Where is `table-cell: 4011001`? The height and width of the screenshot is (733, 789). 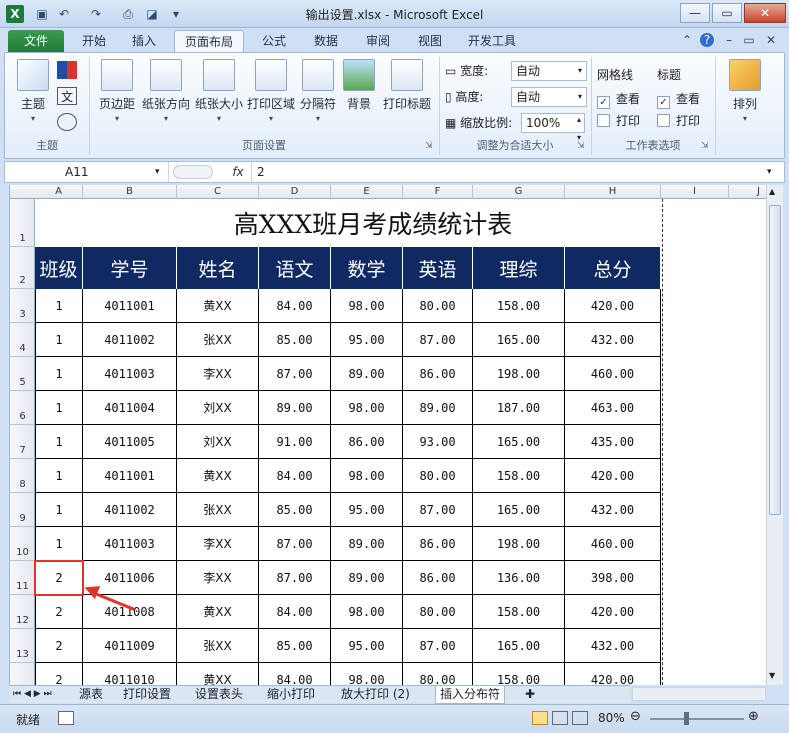
table-cell: 4011001 is located at coordinates (130, 476).